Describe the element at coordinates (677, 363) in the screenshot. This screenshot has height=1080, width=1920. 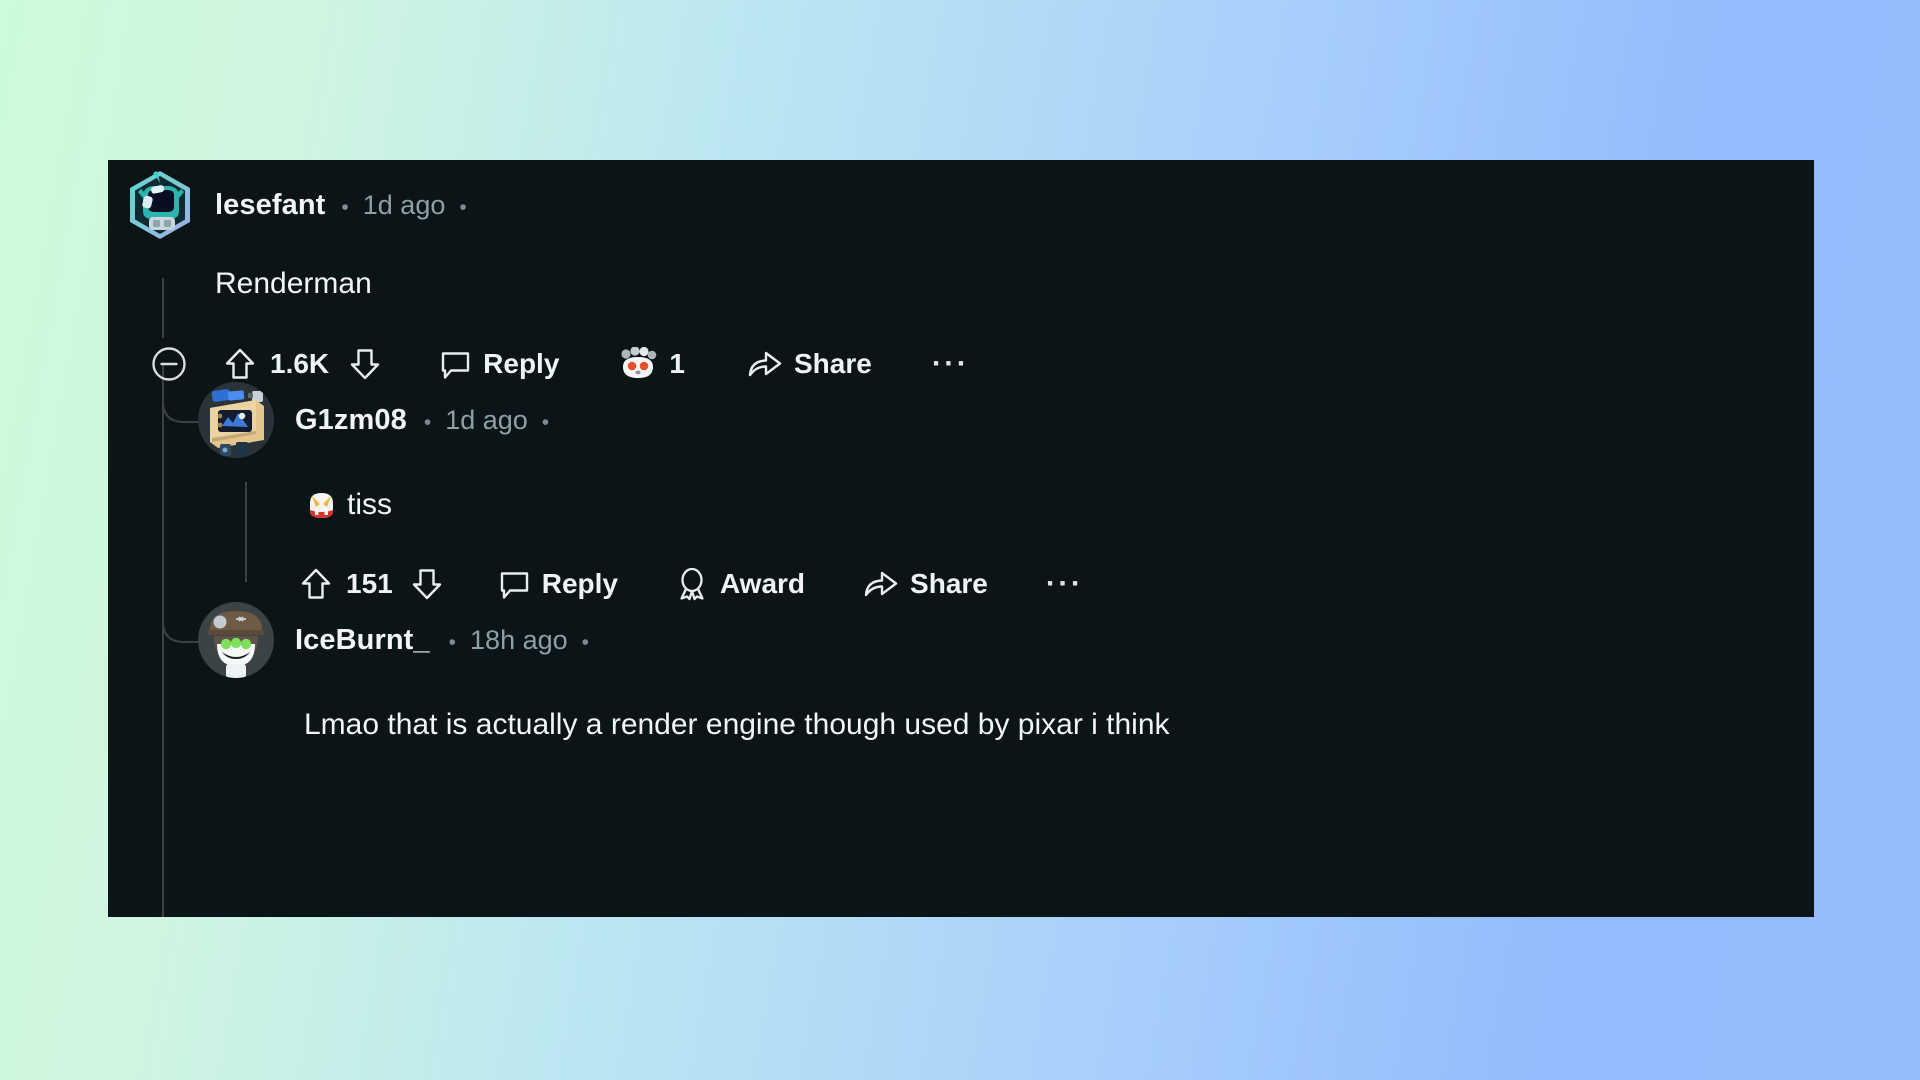
I see `award-count: 1` at that location.